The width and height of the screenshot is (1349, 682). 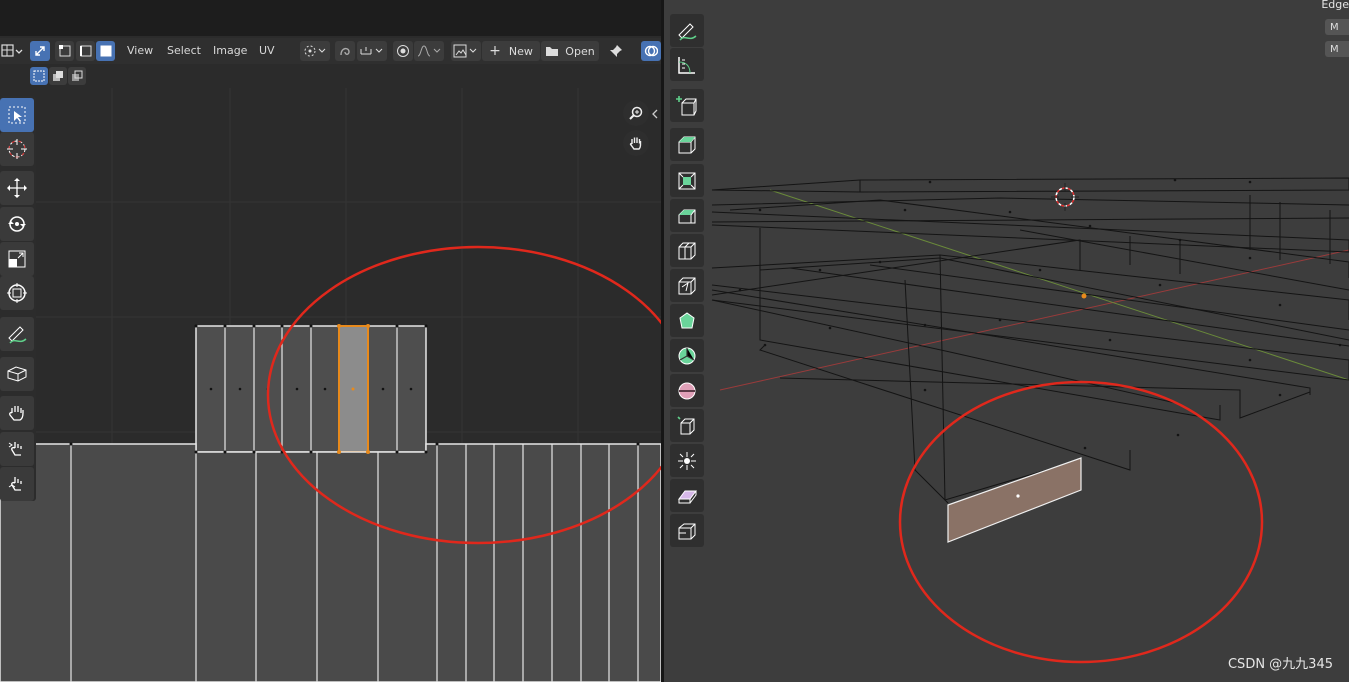 I want to click on vp-tool-edge-slide-icon, so click(x=687, y=425).